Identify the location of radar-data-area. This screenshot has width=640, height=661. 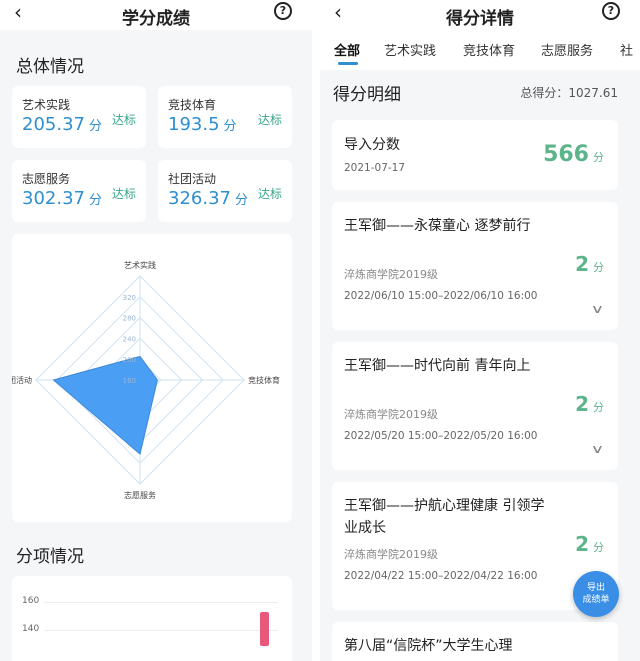
(105, 405).